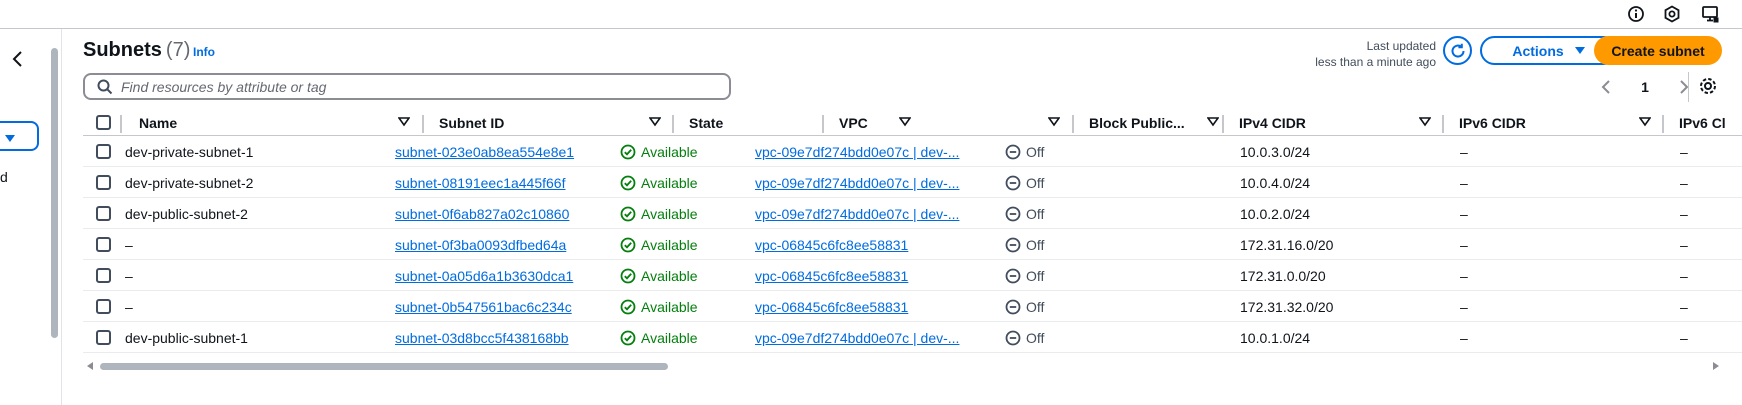  I want to click on settings-gear-icon, so click(1709, 87).